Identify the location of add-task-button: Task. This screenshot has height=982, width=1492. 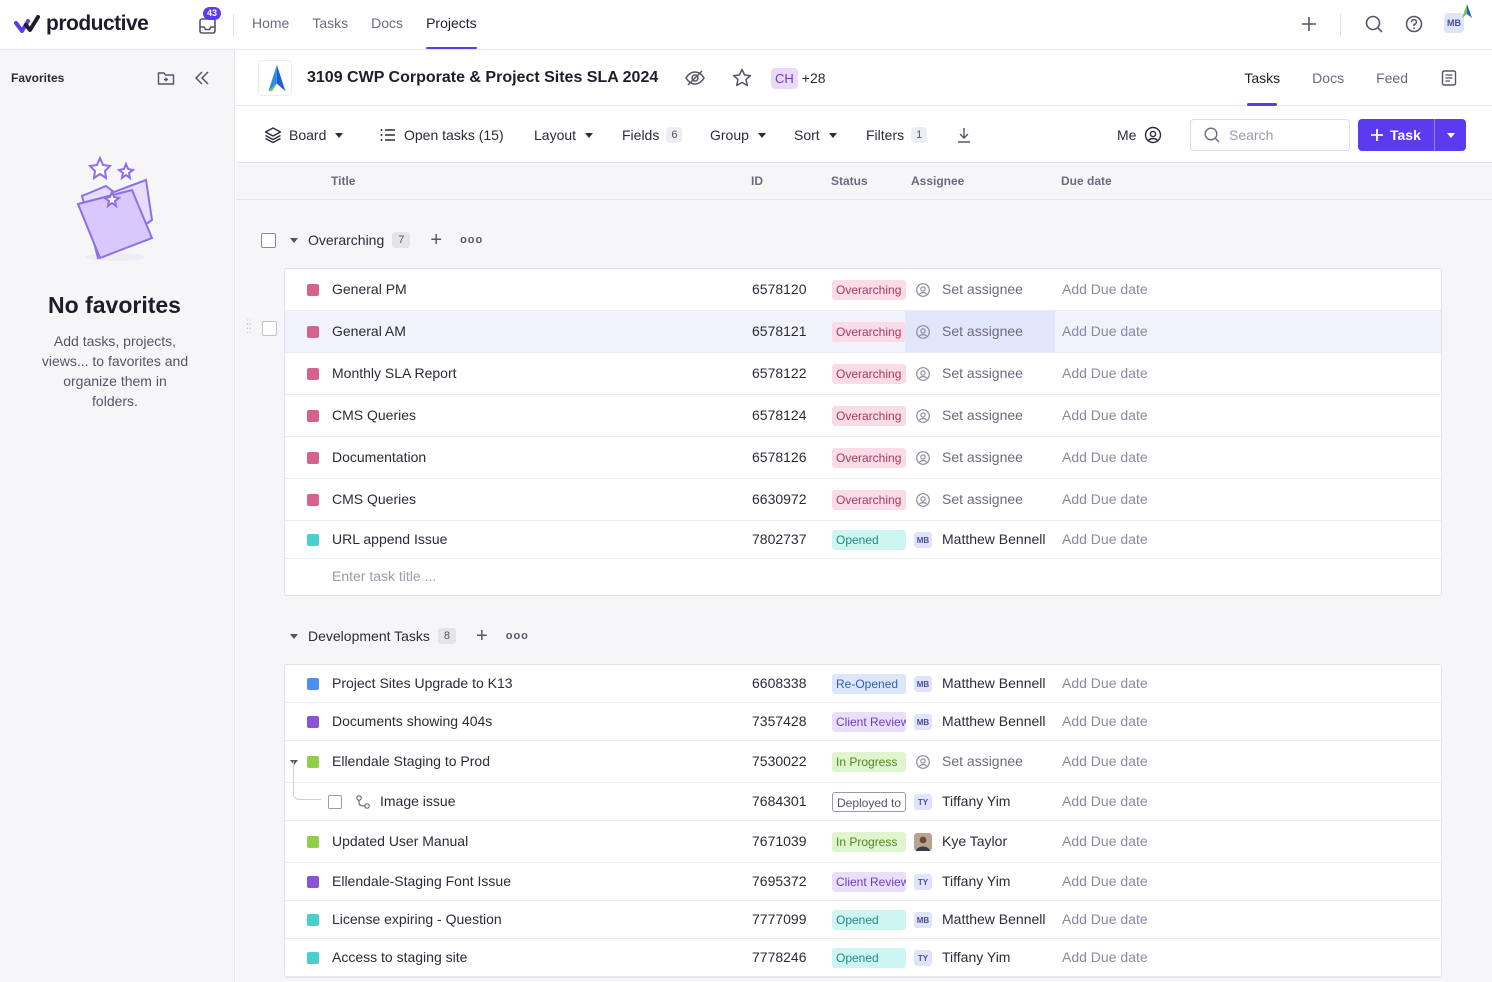
(1412, 135).